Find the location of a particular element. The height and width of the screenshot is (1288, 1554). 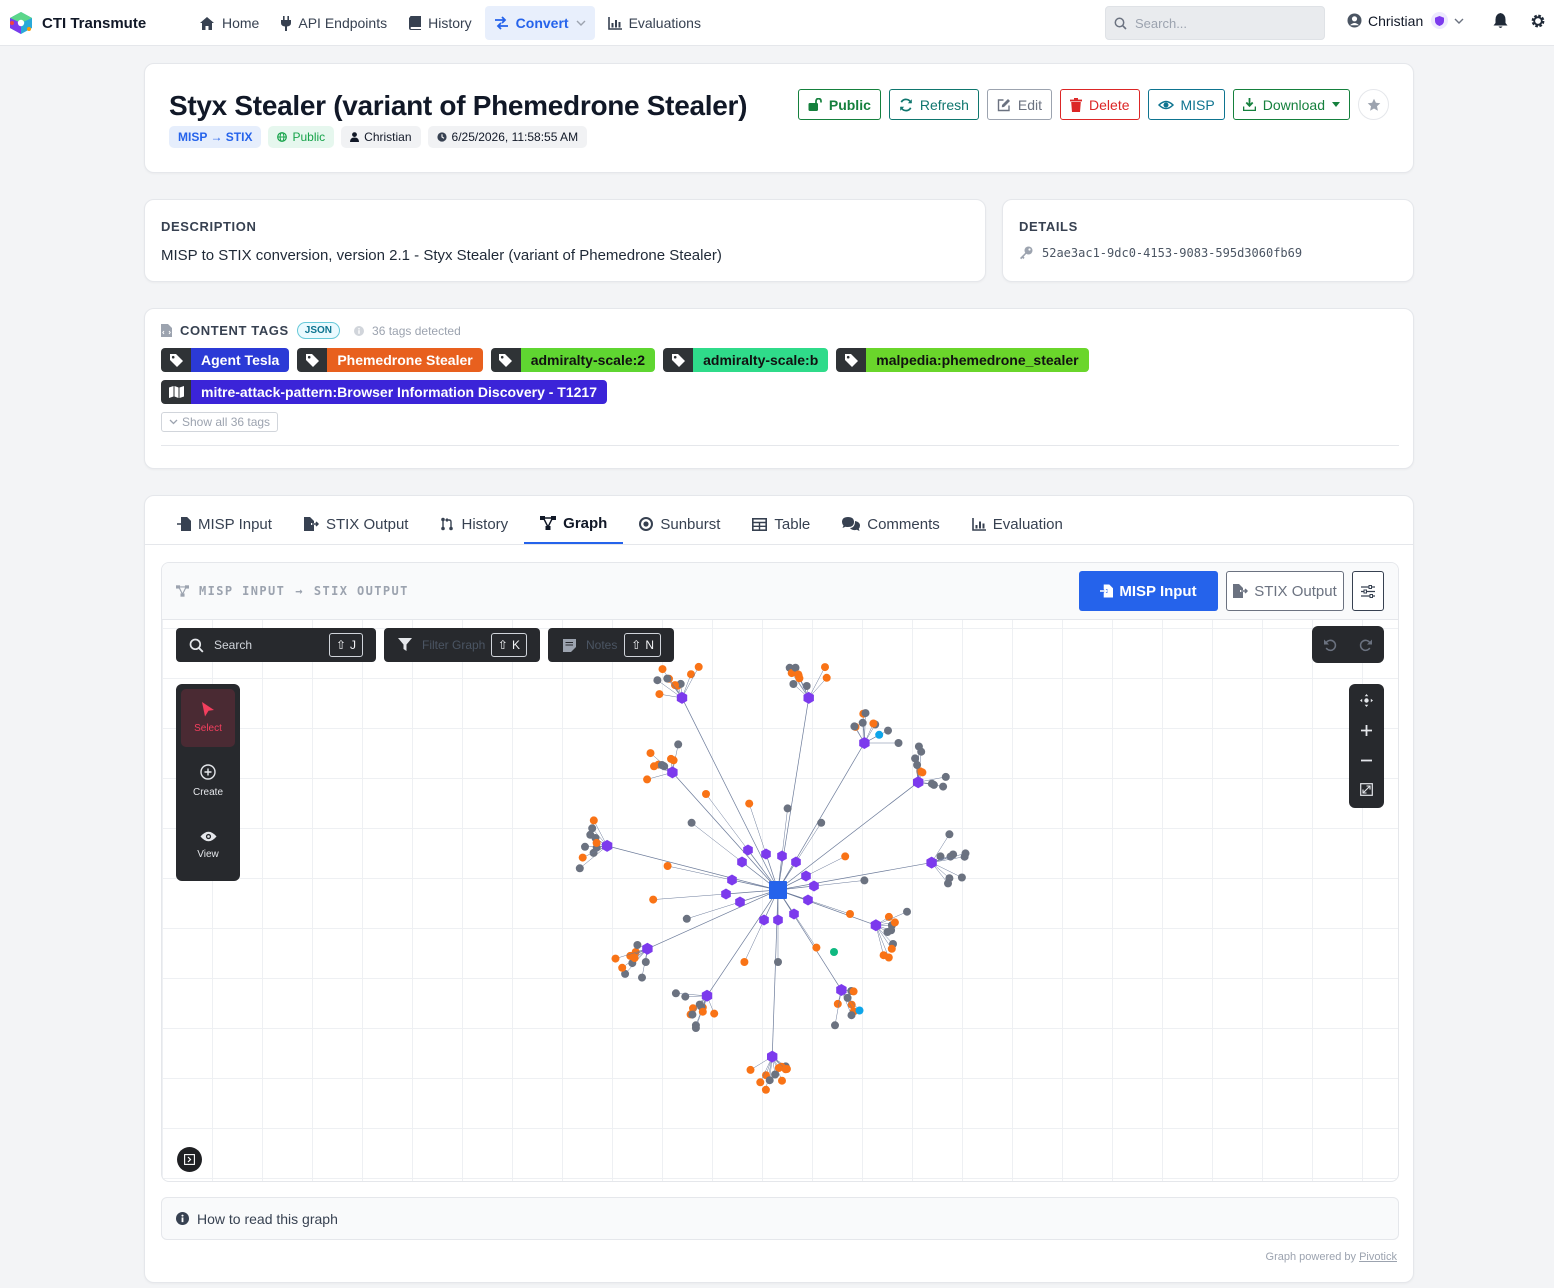

edit-button: Edit is located at coordinates (1019, 104).